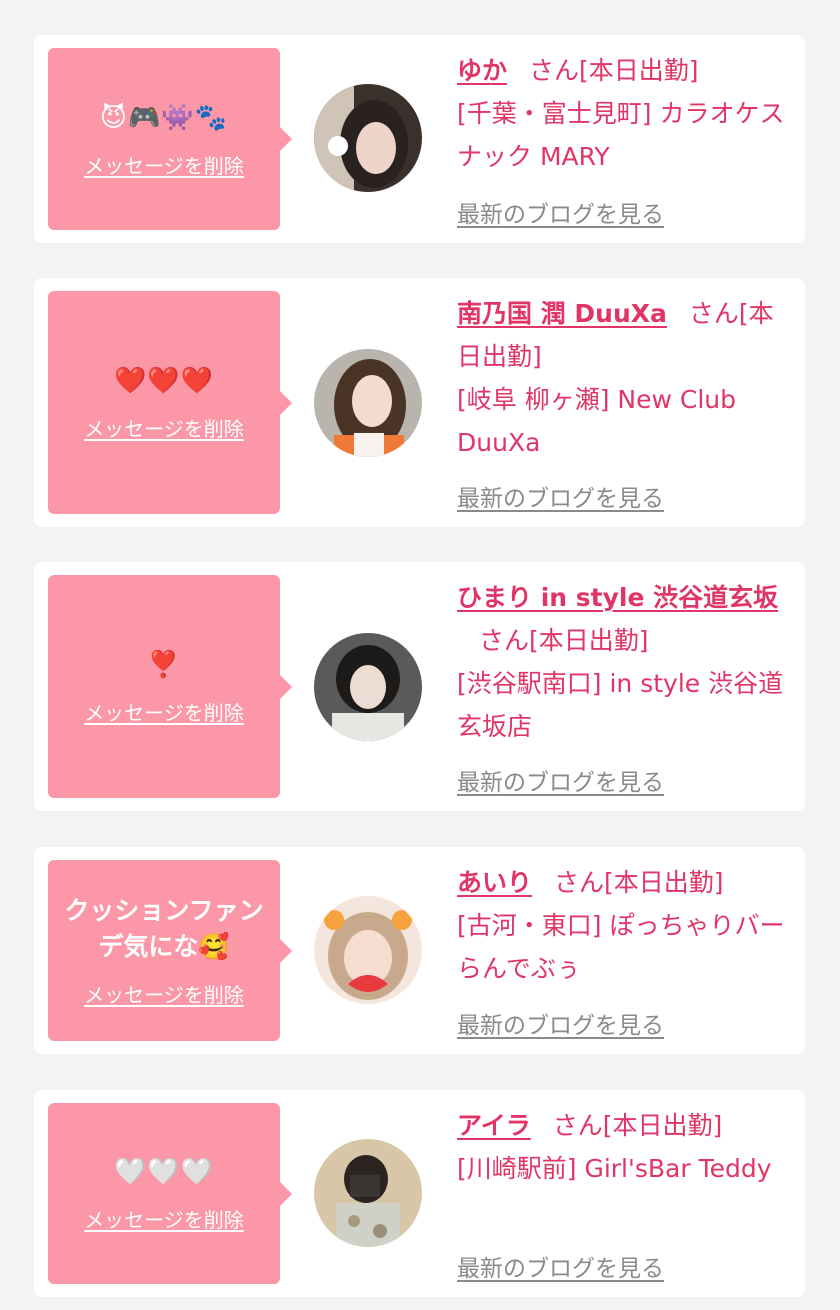 This screenshot has width=840, height=1310. I want to click on cast-name-link: あいり, so click(494, 882).